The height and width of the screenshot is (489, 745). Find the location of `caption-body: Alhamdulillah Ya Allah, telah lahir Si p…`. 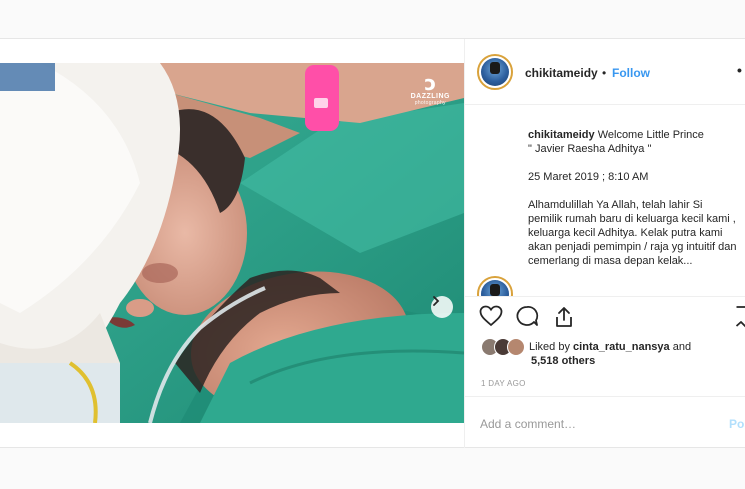

caption-body: Alhamdulillah Ya Allah, telah lahir Si p… is located at coordinates (632, 233).